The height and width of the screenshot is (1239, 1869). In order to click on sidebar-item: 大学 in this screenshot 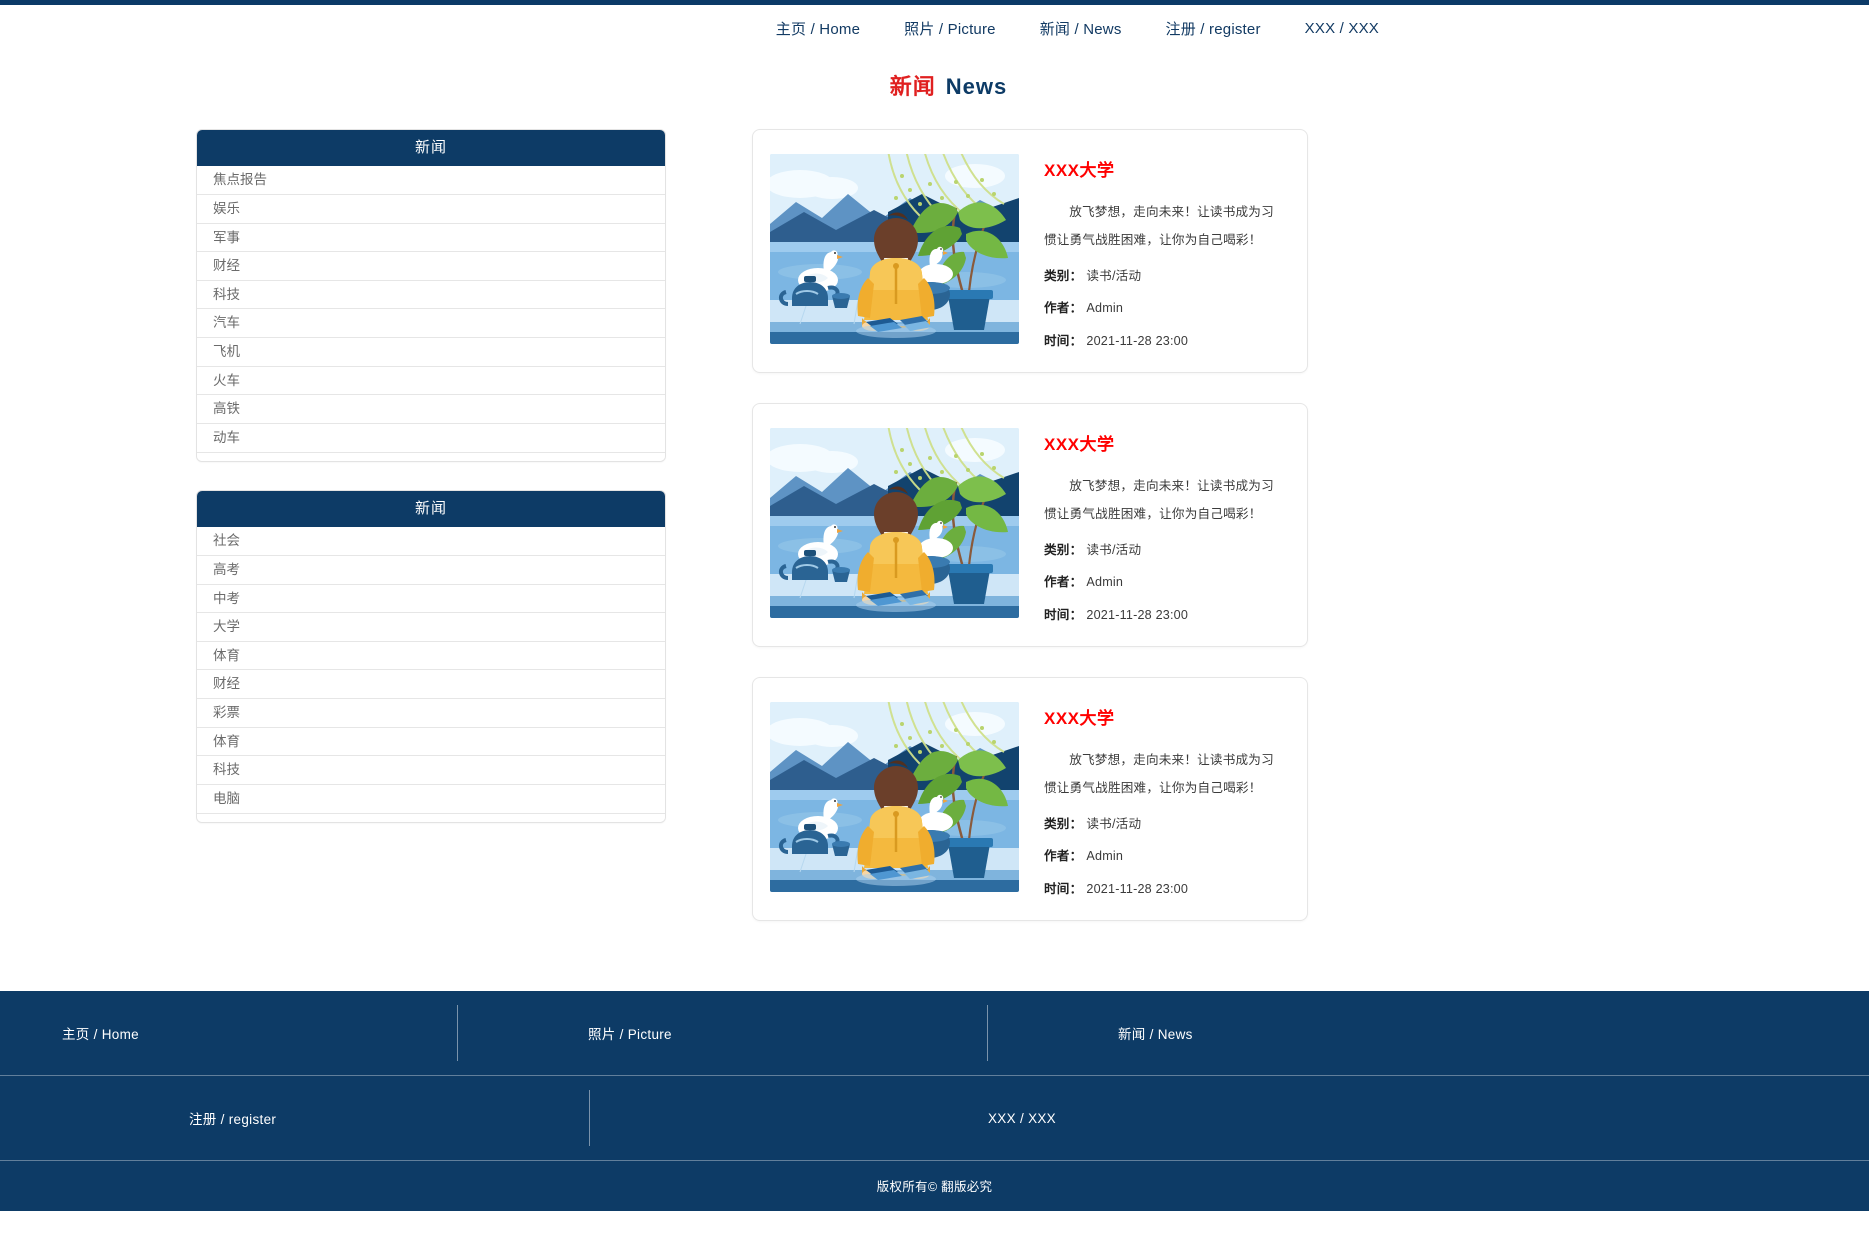, I will do `click(431, 627)`.